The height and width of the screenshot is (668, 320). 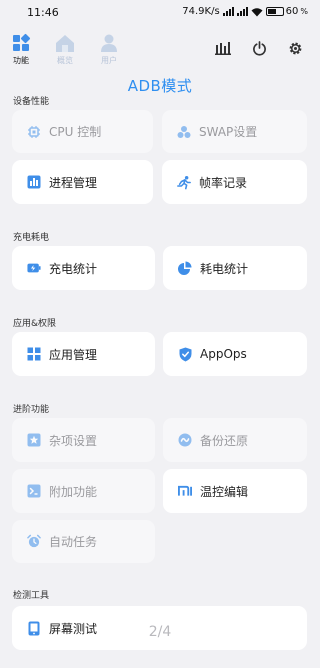 What do you see at coordinates (201, 11) in the screenshot?
I see `network-speed: 74.9K/s` at bounding box center [201, 11].